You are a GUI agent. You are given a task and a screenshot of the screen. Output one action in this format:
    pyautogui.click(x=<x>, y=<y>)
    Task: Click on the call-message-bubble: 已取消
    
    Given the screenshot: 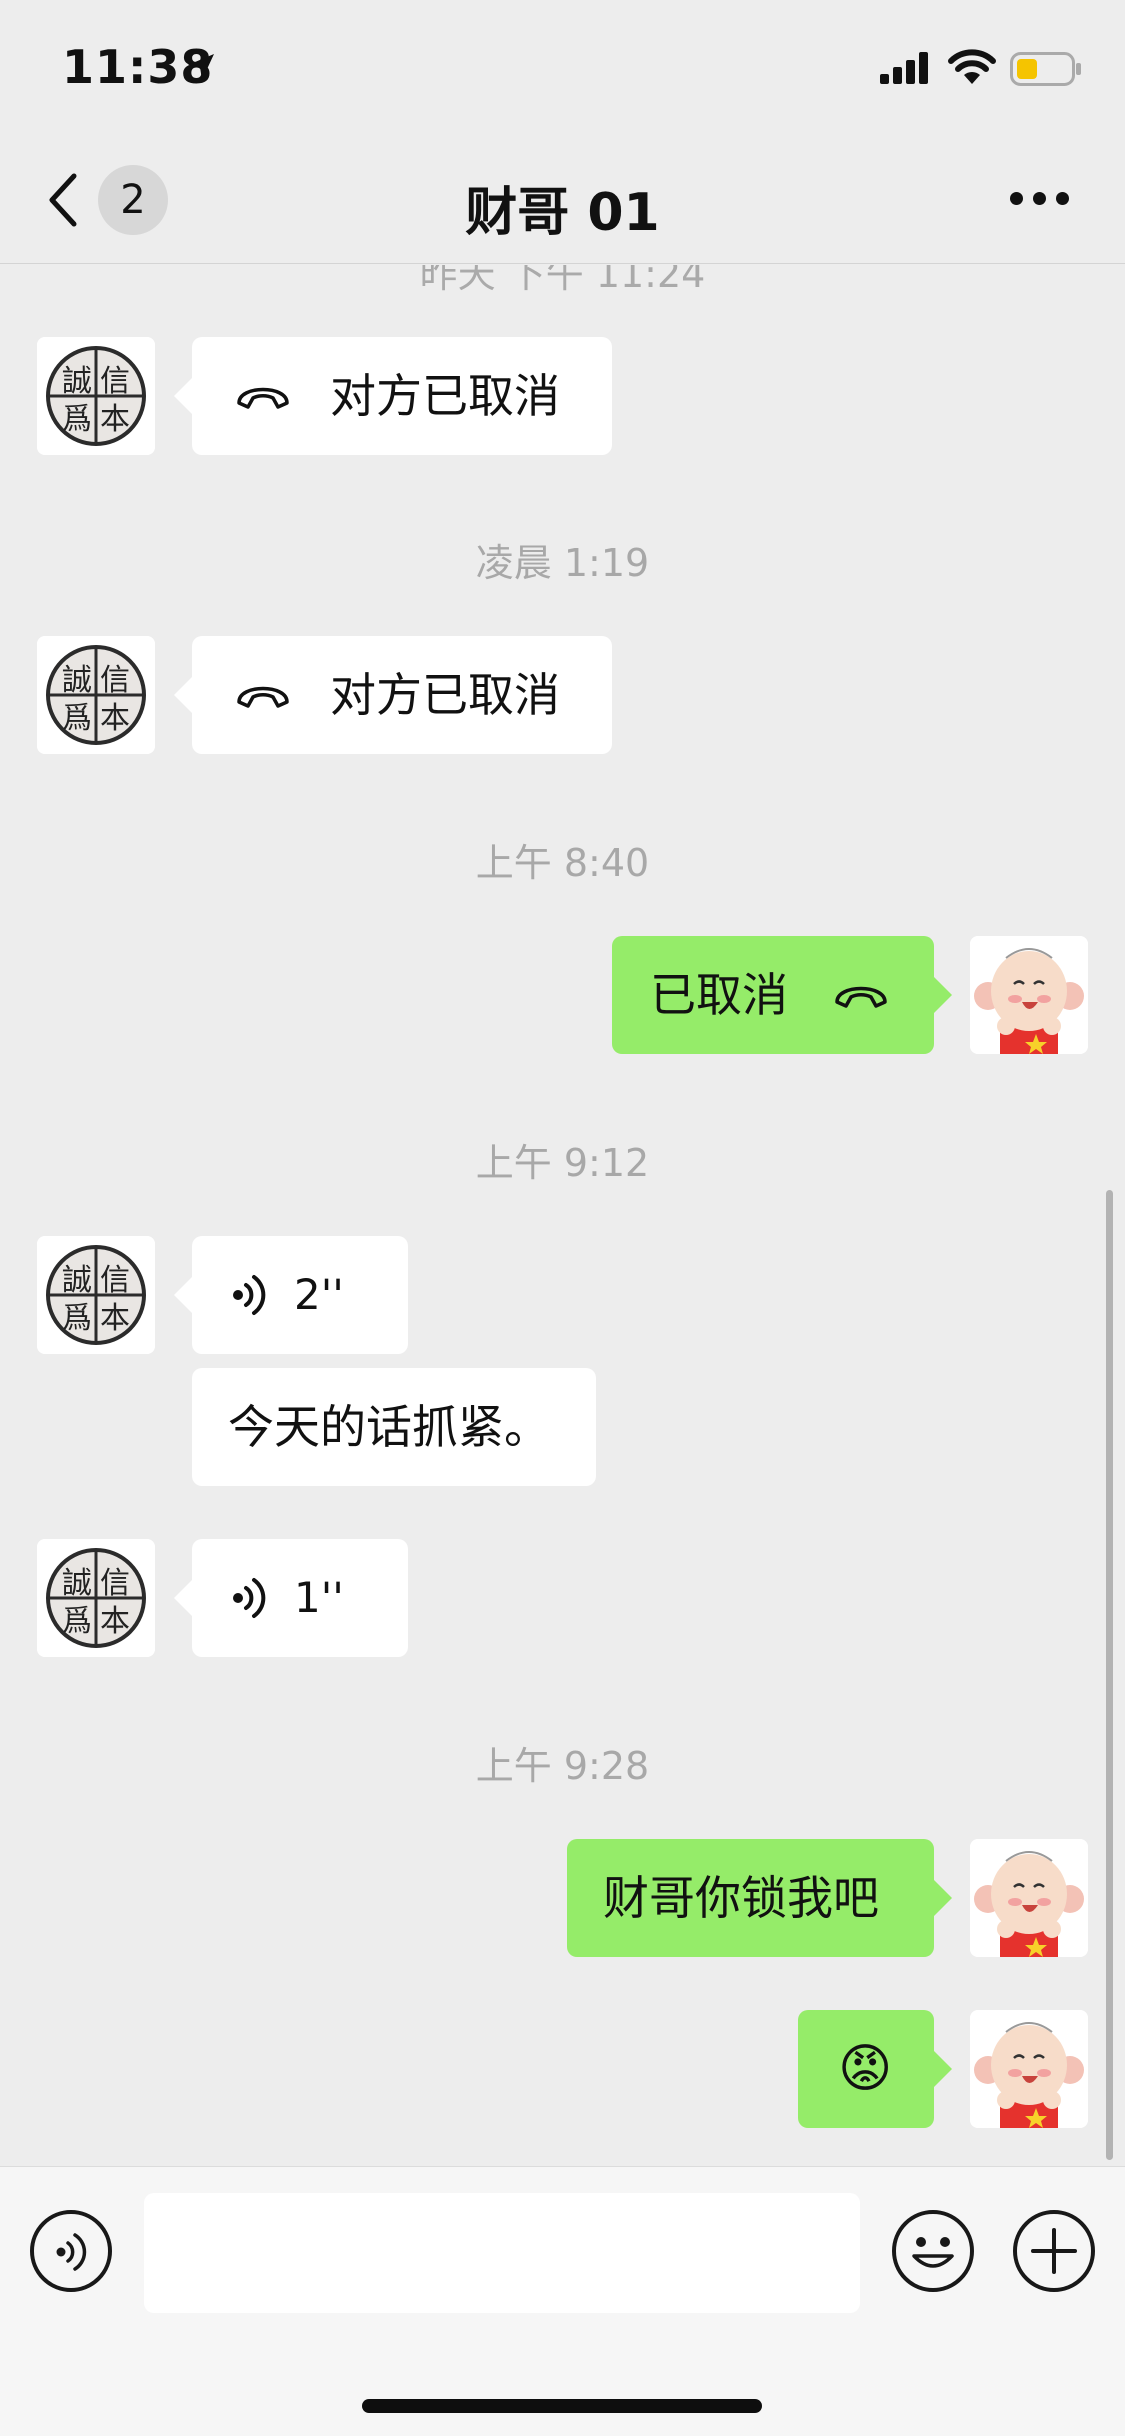 What is the action you would take?
    pyautogui.click(x=782, y=995)
    